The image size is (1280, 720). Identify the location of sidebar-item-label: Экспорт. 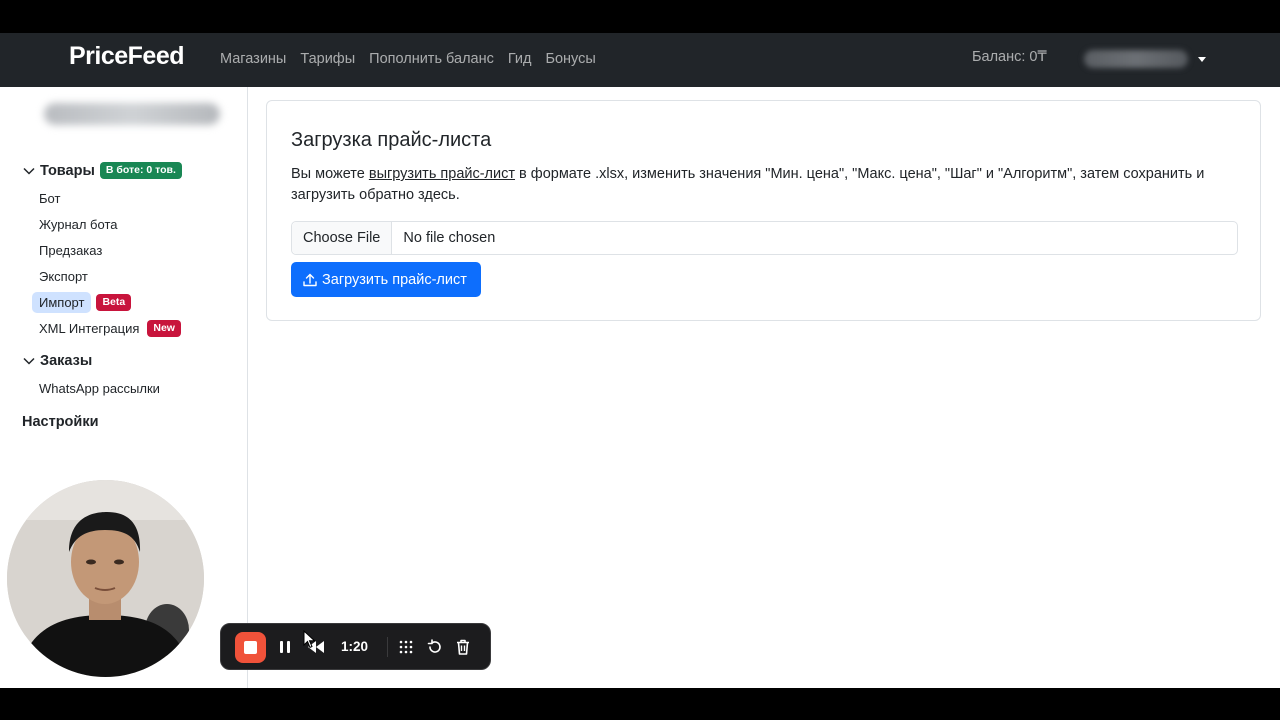
(63, 276).